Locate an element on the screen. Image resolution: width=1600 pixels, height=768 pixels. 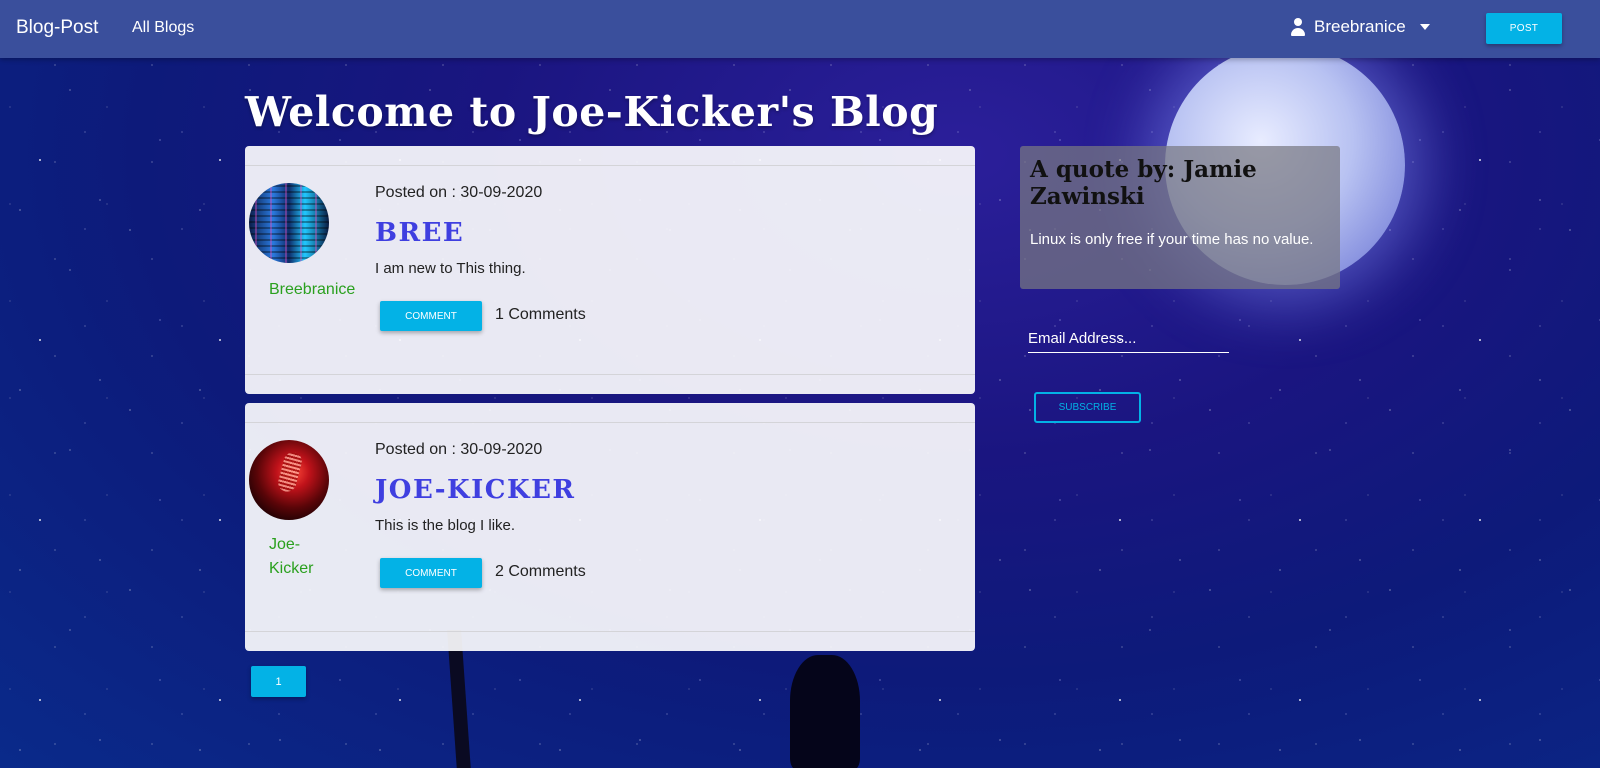
wolf-silhouette is located at coordinates (825, 711).